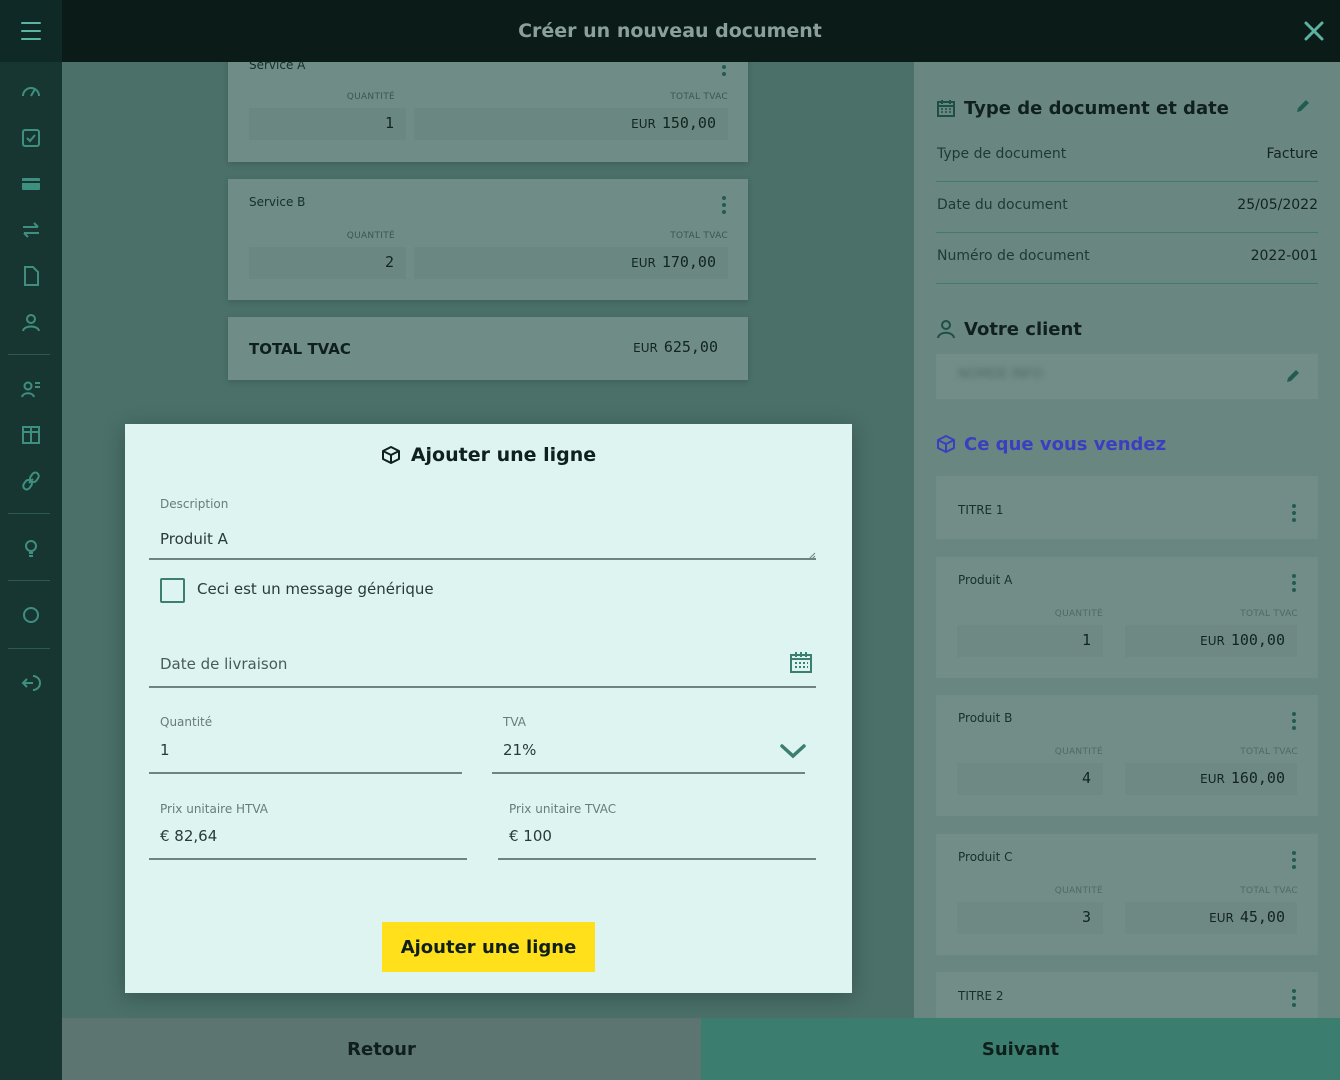 Image resolution: width=1340 pixels, height=1080 pixels. What do you see at coordinates (1127, 208) in the screenshot?
I see `doc-date-row: Date du document 25/05/2022` at bounding box center [1127, 208].